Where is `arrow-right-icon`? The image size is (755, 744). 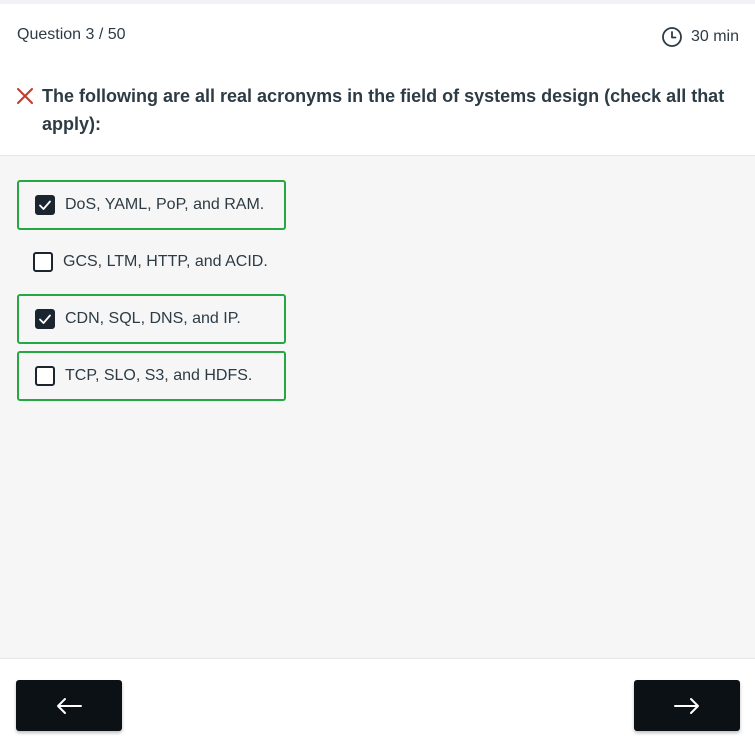 arrow-right-icon is located at coordinates (686, 705).